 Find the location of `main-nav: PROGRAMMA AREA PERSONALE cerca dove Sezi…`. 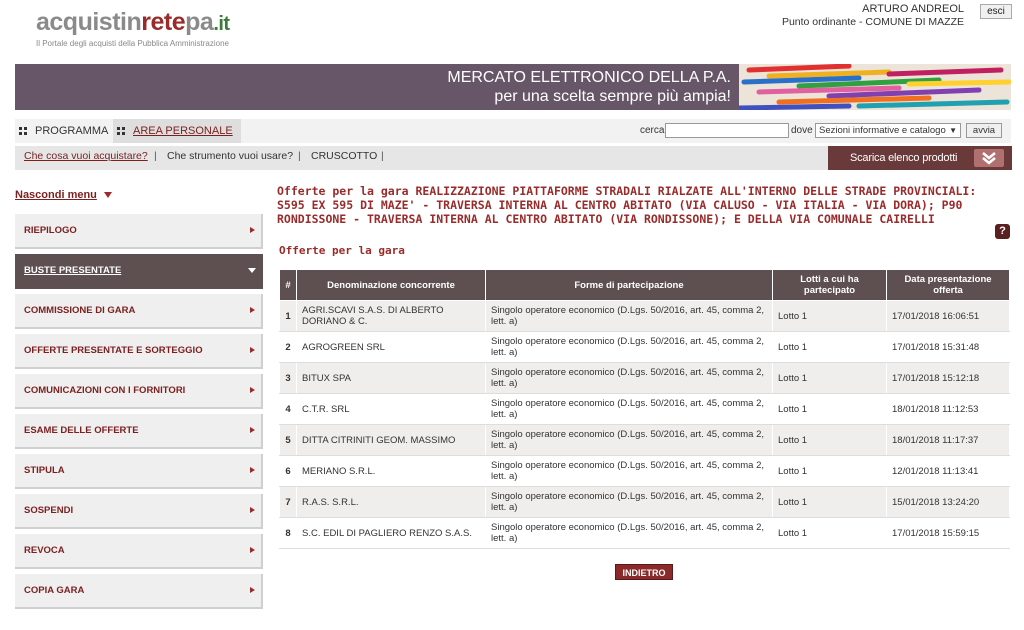

main-nav: PROGRAMMA AREA PERSONALE cerca dove Sezi… is located at coordinates (513, 131).